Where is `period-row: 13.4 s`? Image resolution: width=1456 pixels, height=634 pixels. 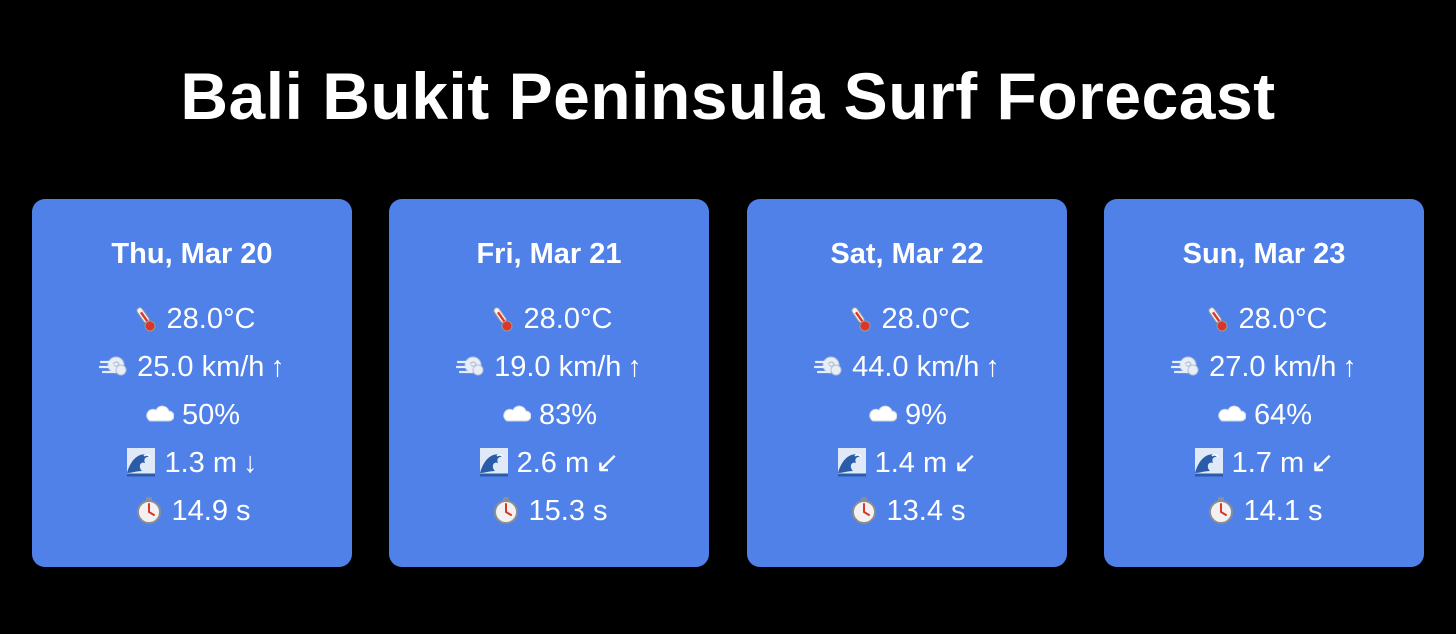 period-row: 13.4 s is located at coordinates (907, 511).